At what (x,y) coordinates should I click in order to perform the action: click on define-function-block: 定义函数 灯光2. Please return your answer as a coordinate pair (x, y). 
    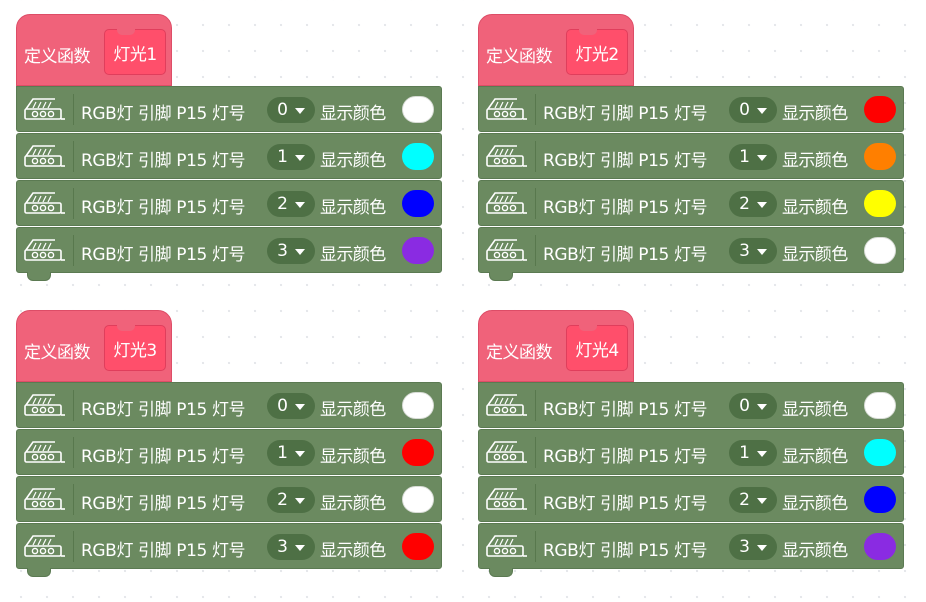
    Looking at the image, I should click on (556, 50).